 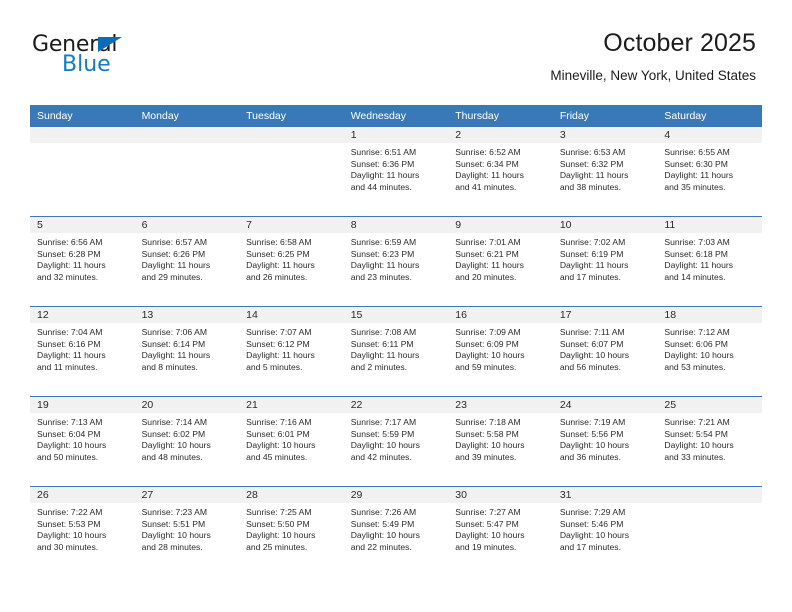 I want to click on logo-text-blue: Blue, so click(x=86, y=64).